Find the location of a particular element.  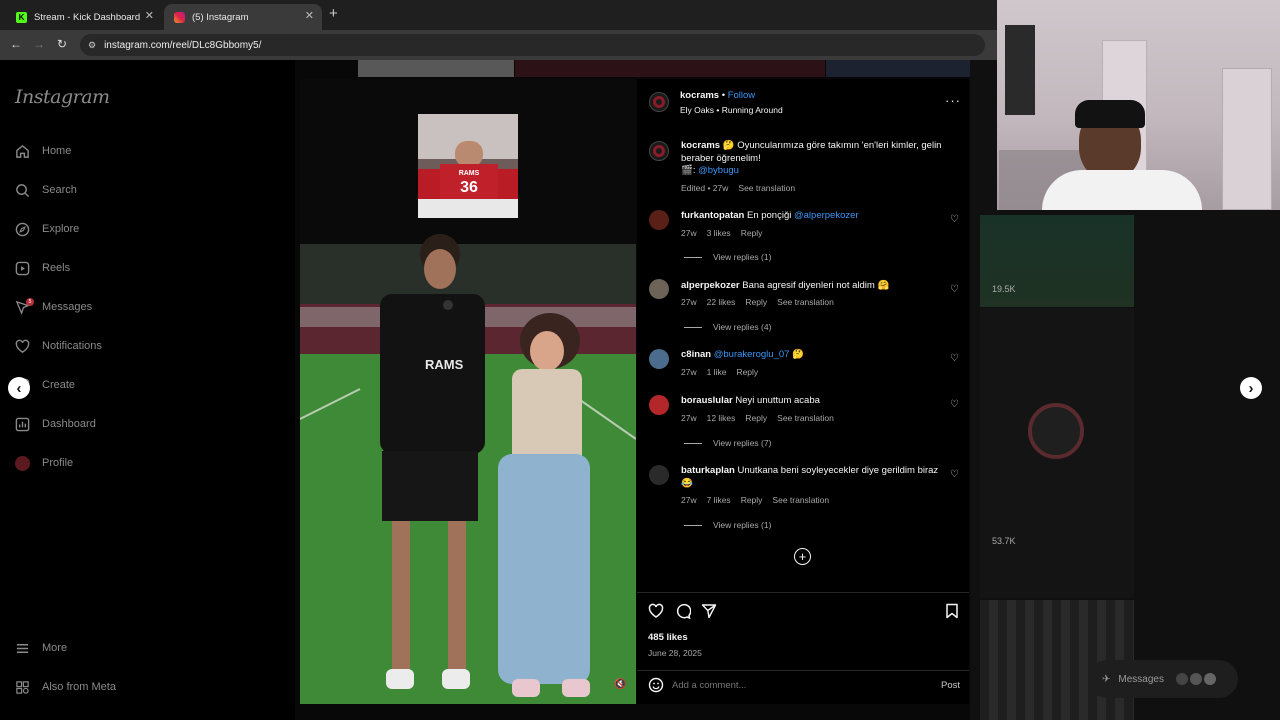

views-count: 53.7K is located at coordinates (1004, 541).